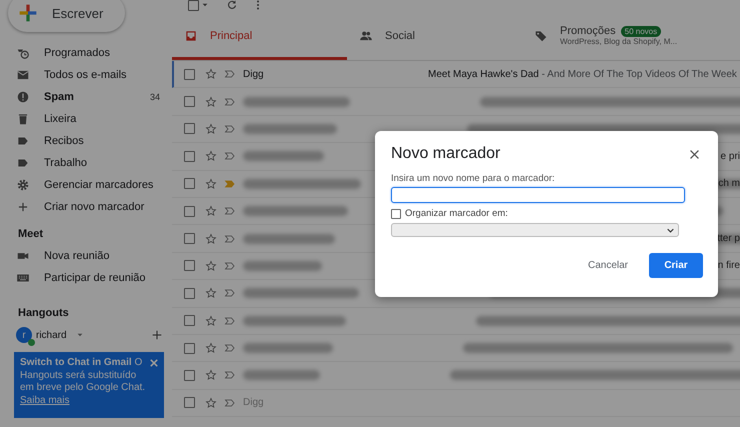  I want to click on email-row: Digg Meet Maya Hawke's Dad - And More Of The Top Videos Of The Week, so click(456, 74).